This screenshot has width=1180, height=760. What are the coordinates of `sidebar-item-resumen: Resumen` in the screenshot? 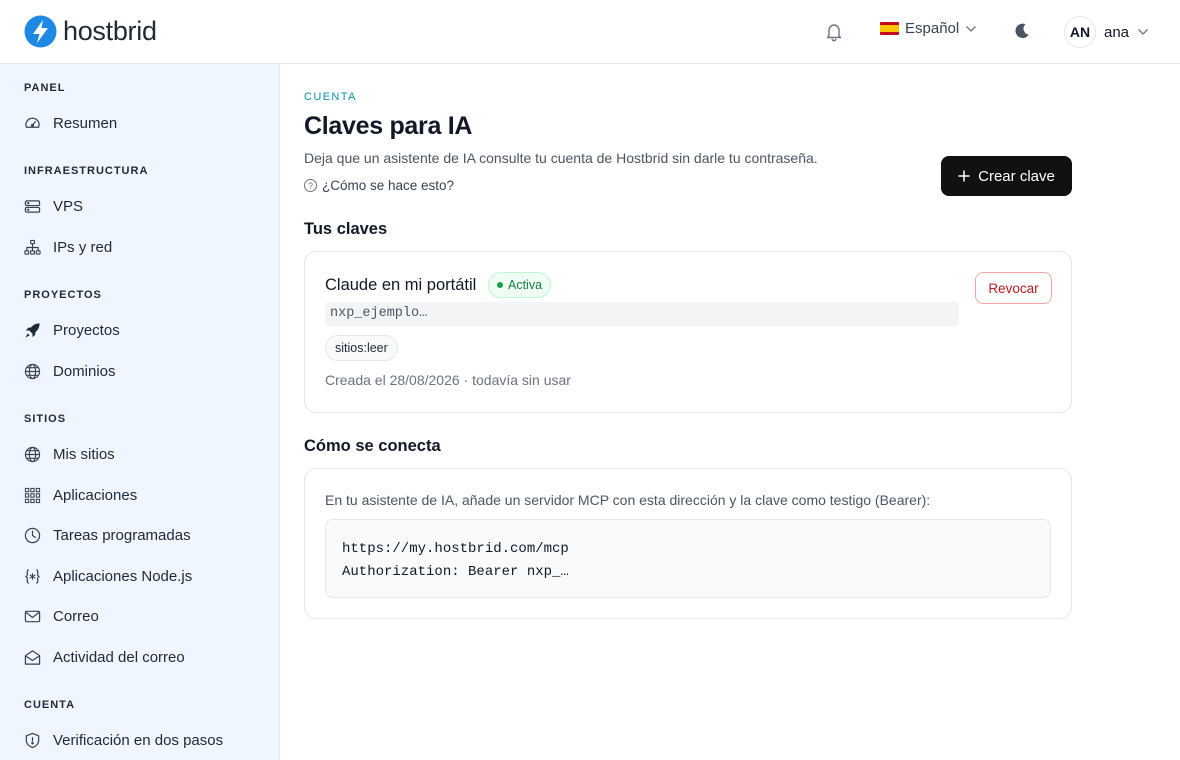 It's located at (70, 123).